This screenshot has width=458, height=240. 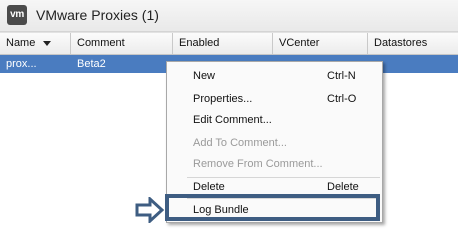 I want to click on column-header-datastores: Datastores, so click(x=413, y=43).